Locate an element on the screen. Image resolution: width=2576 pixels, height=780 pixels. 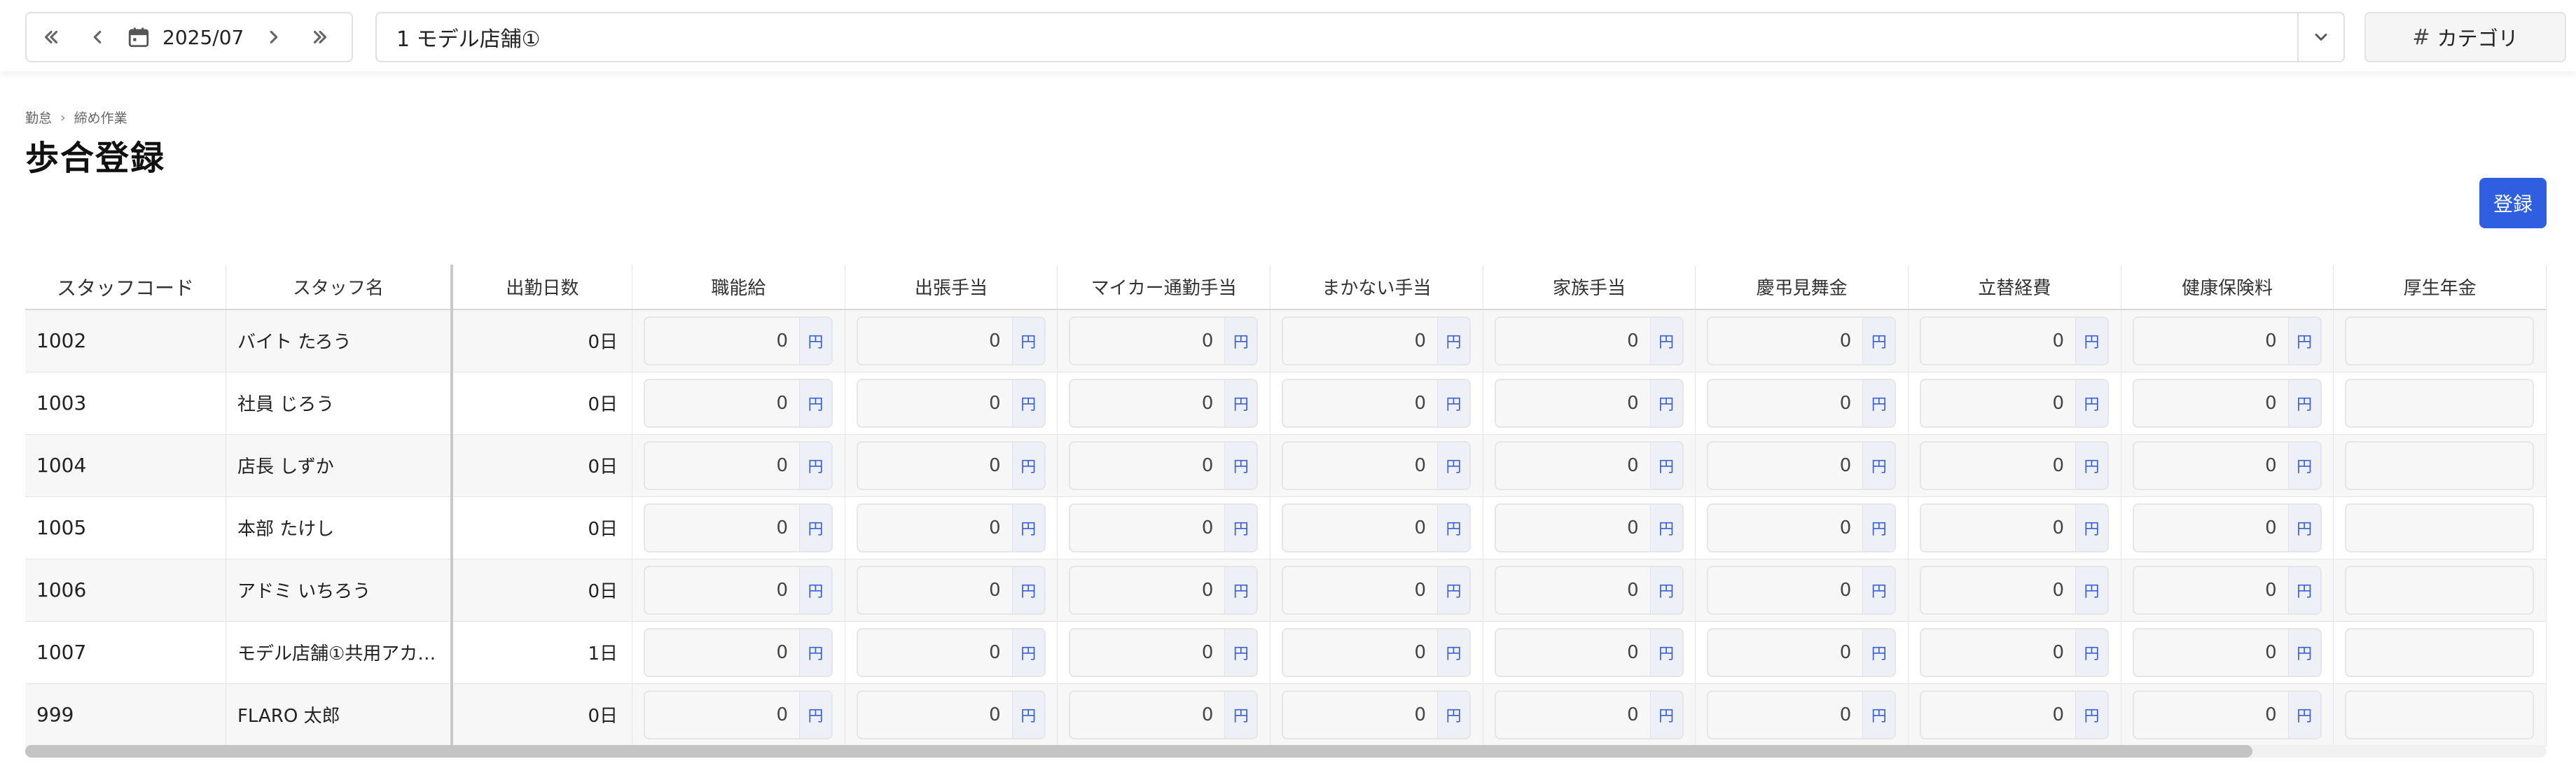
next-month-button is located at coordinates (274, 37).